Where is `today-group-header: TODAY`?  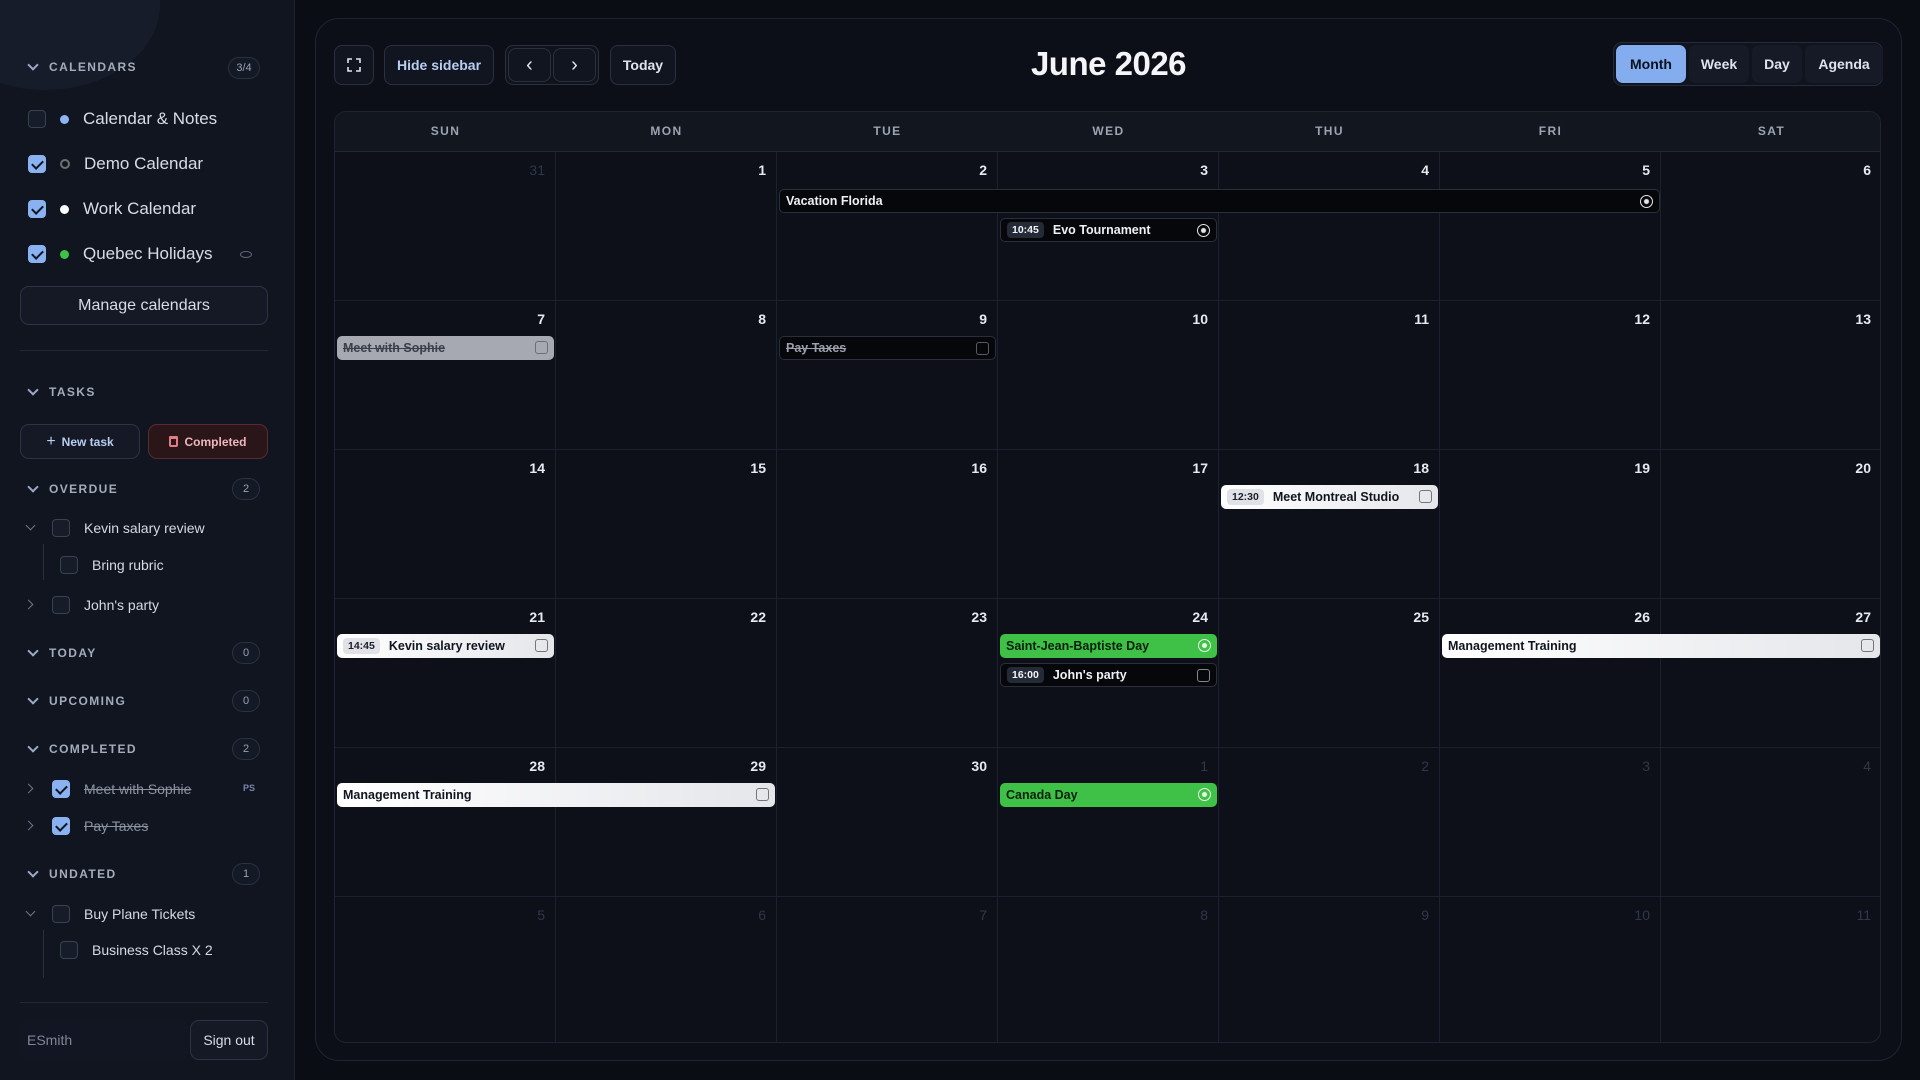 today-group-header: TODAY is located at coordinates (61, 653).